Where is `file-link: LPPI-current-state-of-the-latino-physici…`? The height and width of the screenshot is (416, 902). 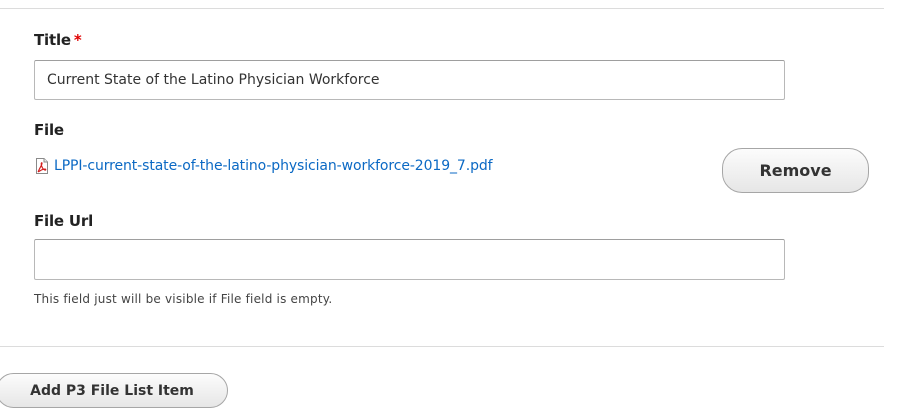
file-link: LPPI-current-state-of-the-latino-physici… is located at coordinates (273, 166).